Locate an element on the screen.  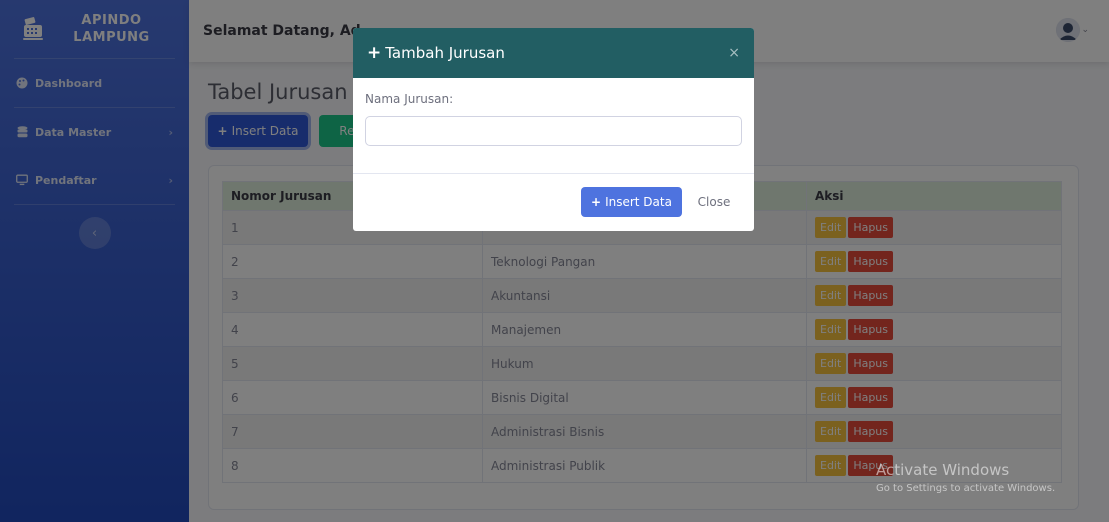
modal-footer: + Insert Data Close is located at coordinates (553, 202).